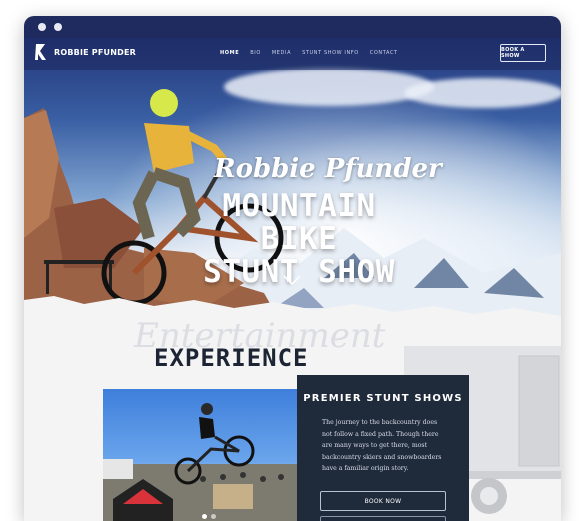 This screenshot has height=521, width=585. I want to click on slider-pagination, so click(209, 516).